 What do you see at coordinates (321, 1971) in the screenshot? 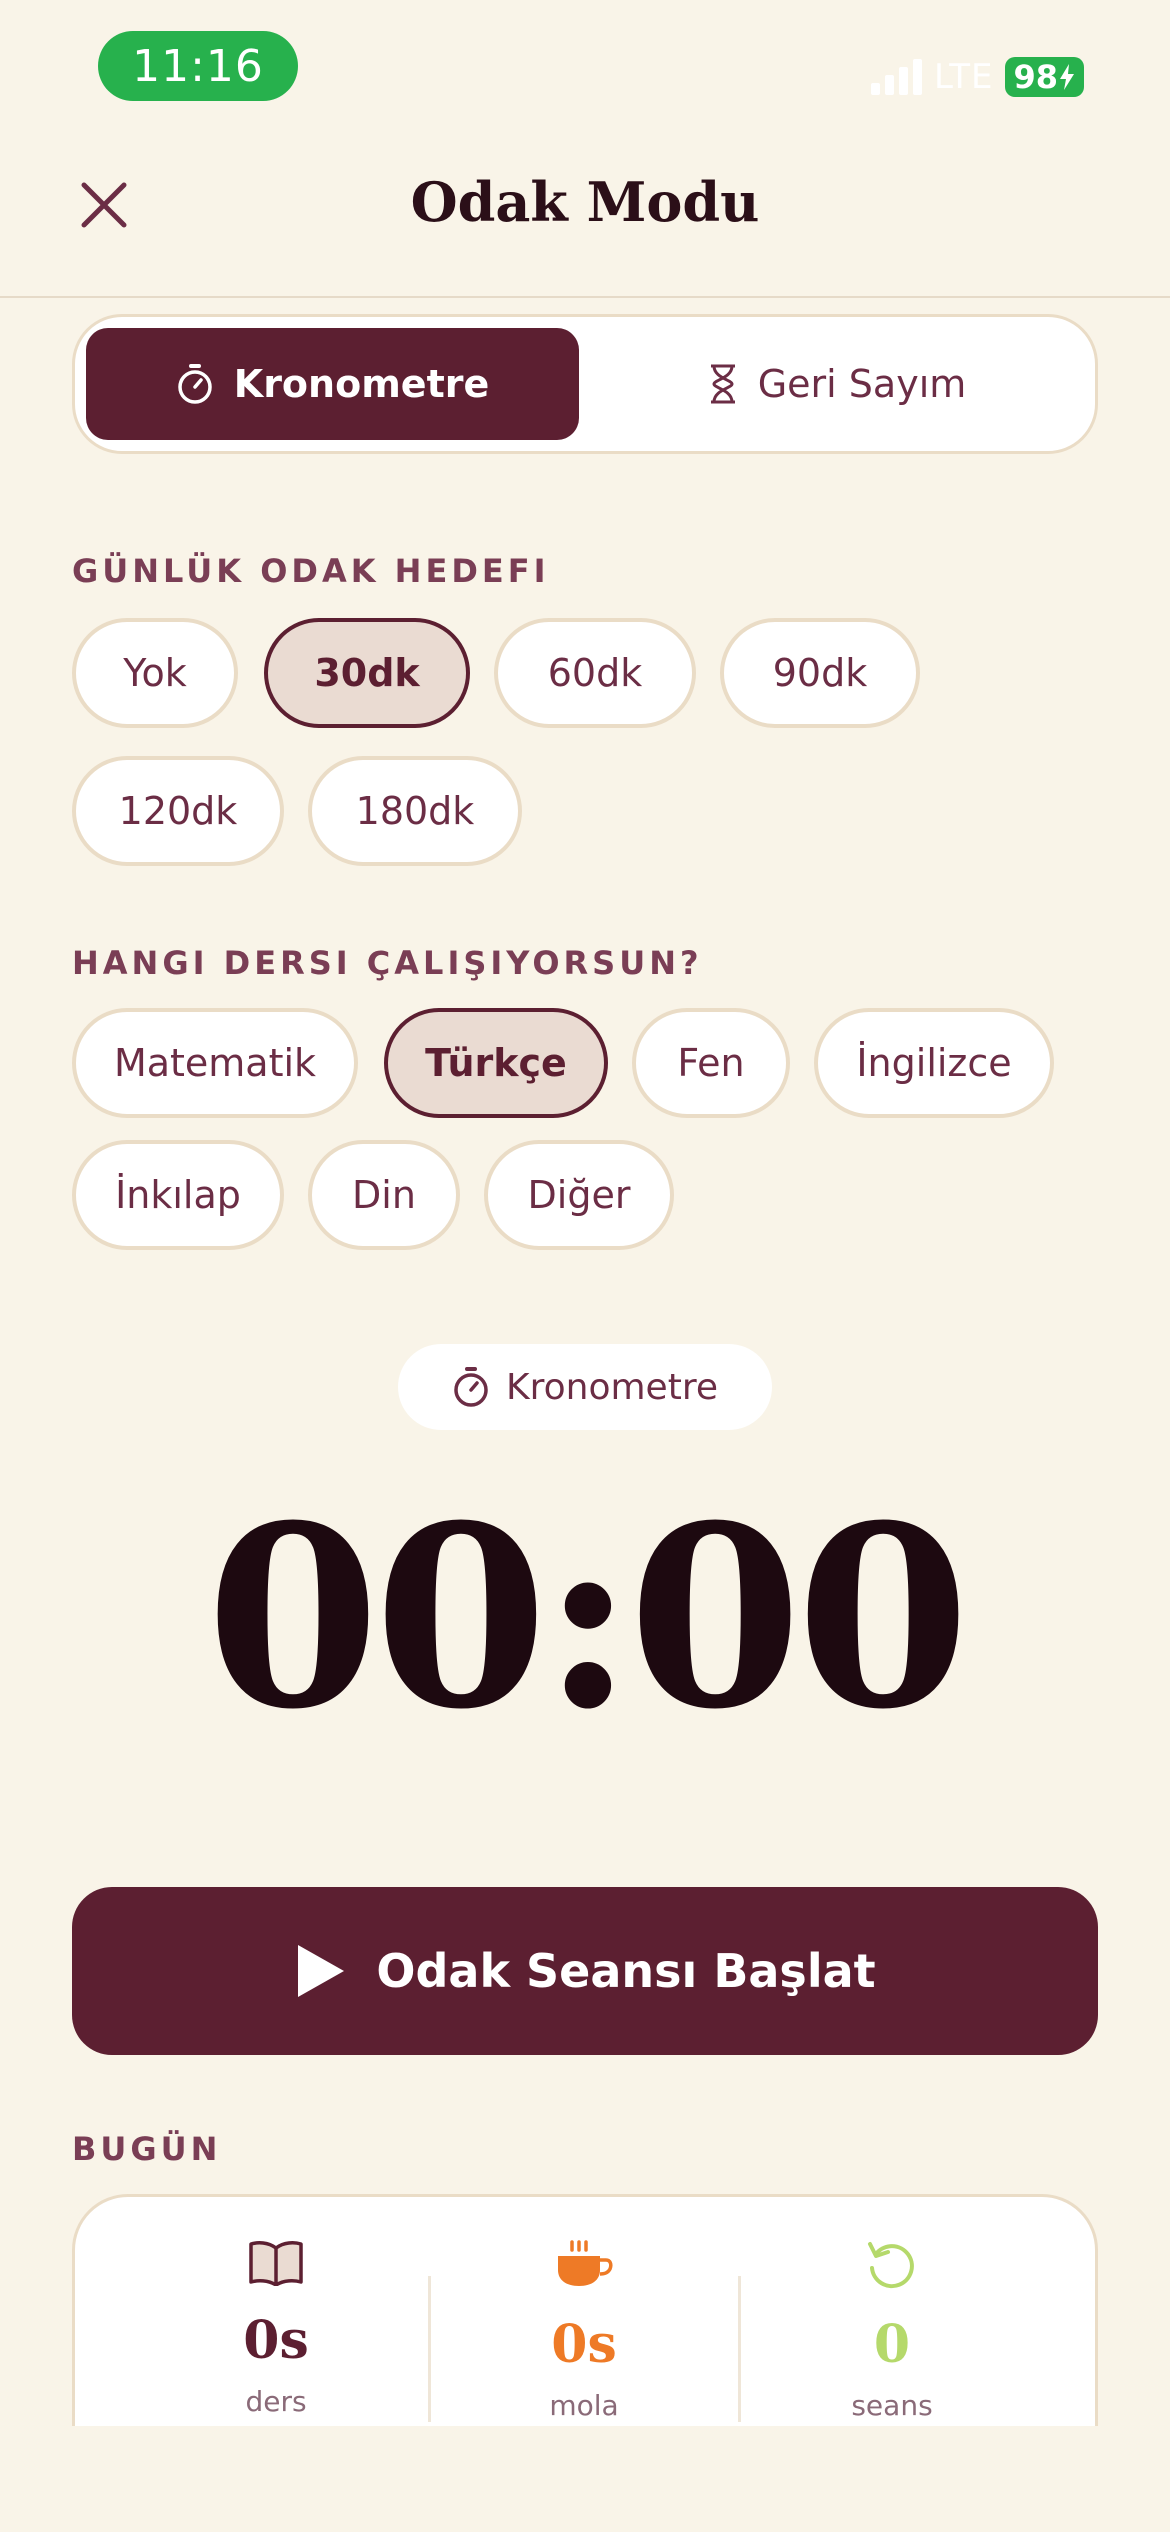
I see `play-icon` at bounding box center [321, 1971].